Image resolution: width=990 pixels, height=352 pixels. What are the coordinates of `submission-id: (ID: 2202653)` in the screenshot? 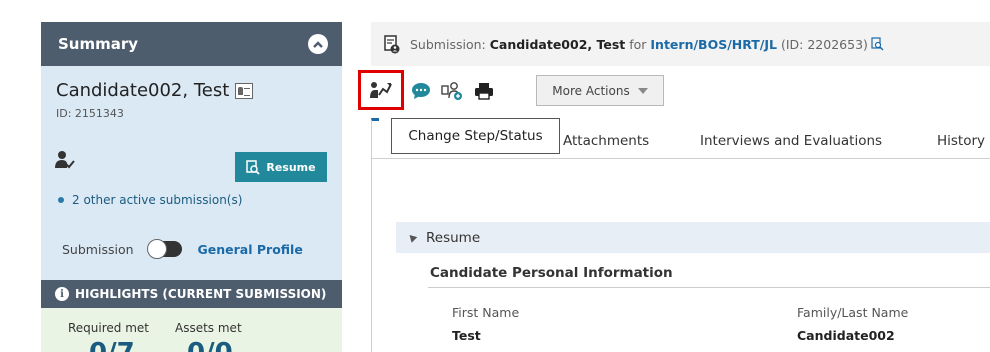 It's located at (824, 44).